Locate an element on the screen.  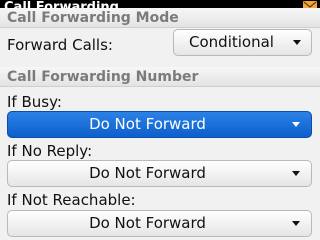
section-header-mode: Call Forwarding Mode is located at coordinates (160, 18).